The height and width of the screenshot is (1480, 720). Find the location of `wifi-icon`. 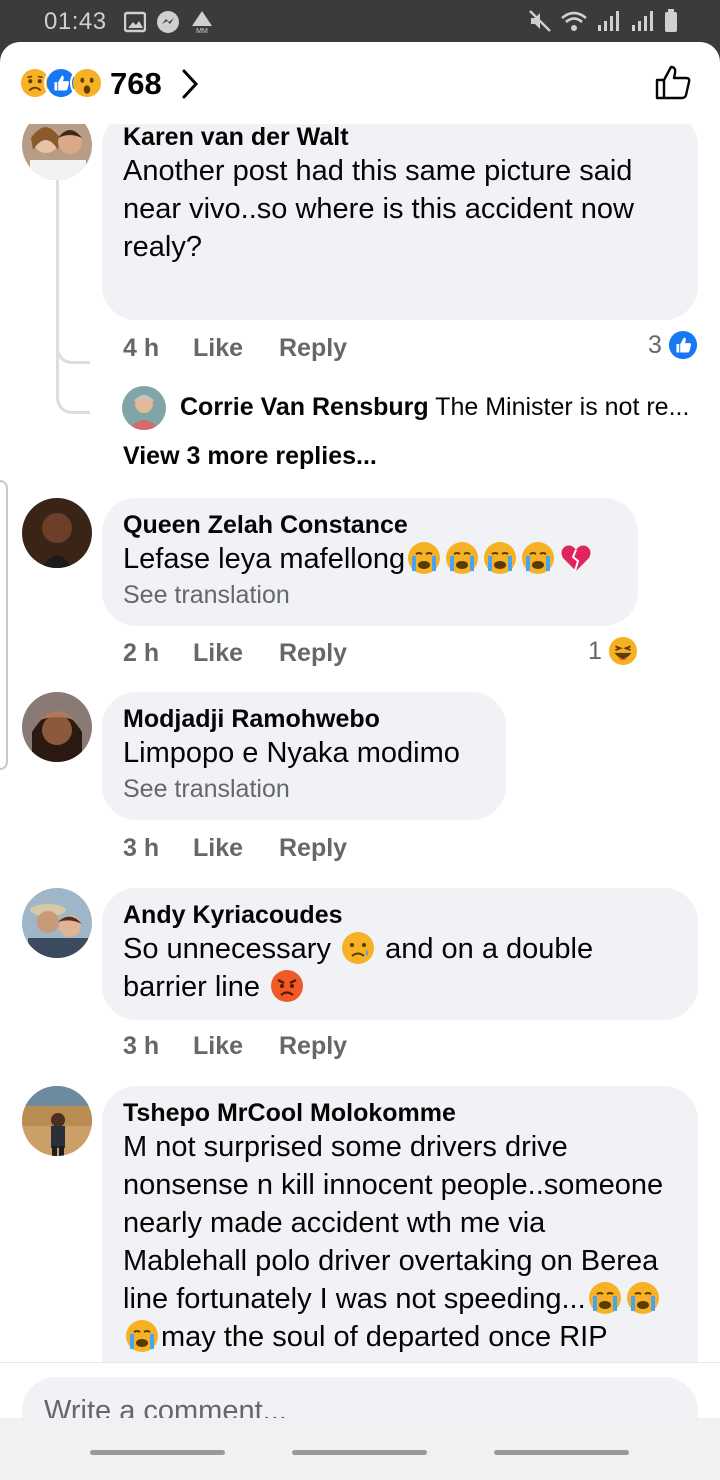

wifi-icon is located at coordinates (574, 21).